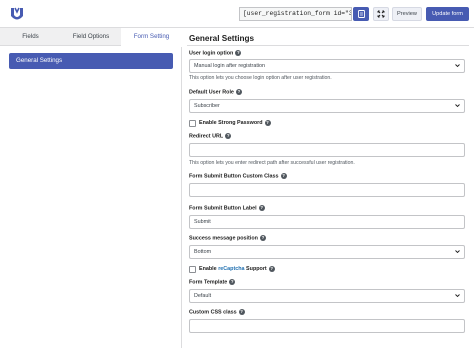 The height and width of the screenshot is (348, 474). I want to click on user-login-option-select: Manual login after registration, so click(327, 66).